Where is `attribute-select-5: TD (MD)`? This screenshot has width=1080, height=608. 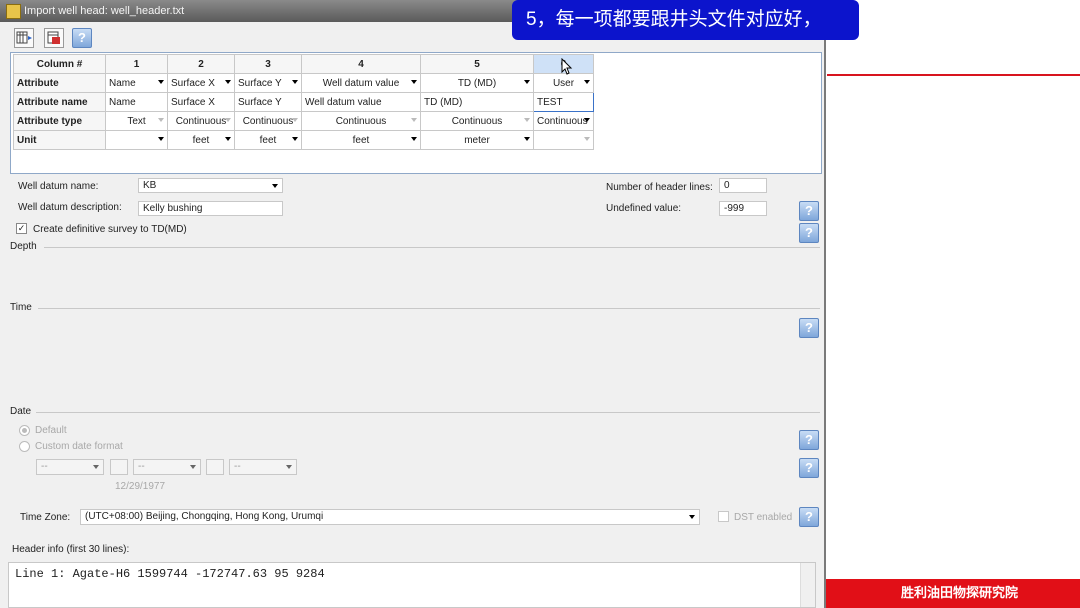 attribute-select-5: TD (MD) is located at coordinates (477, 83).